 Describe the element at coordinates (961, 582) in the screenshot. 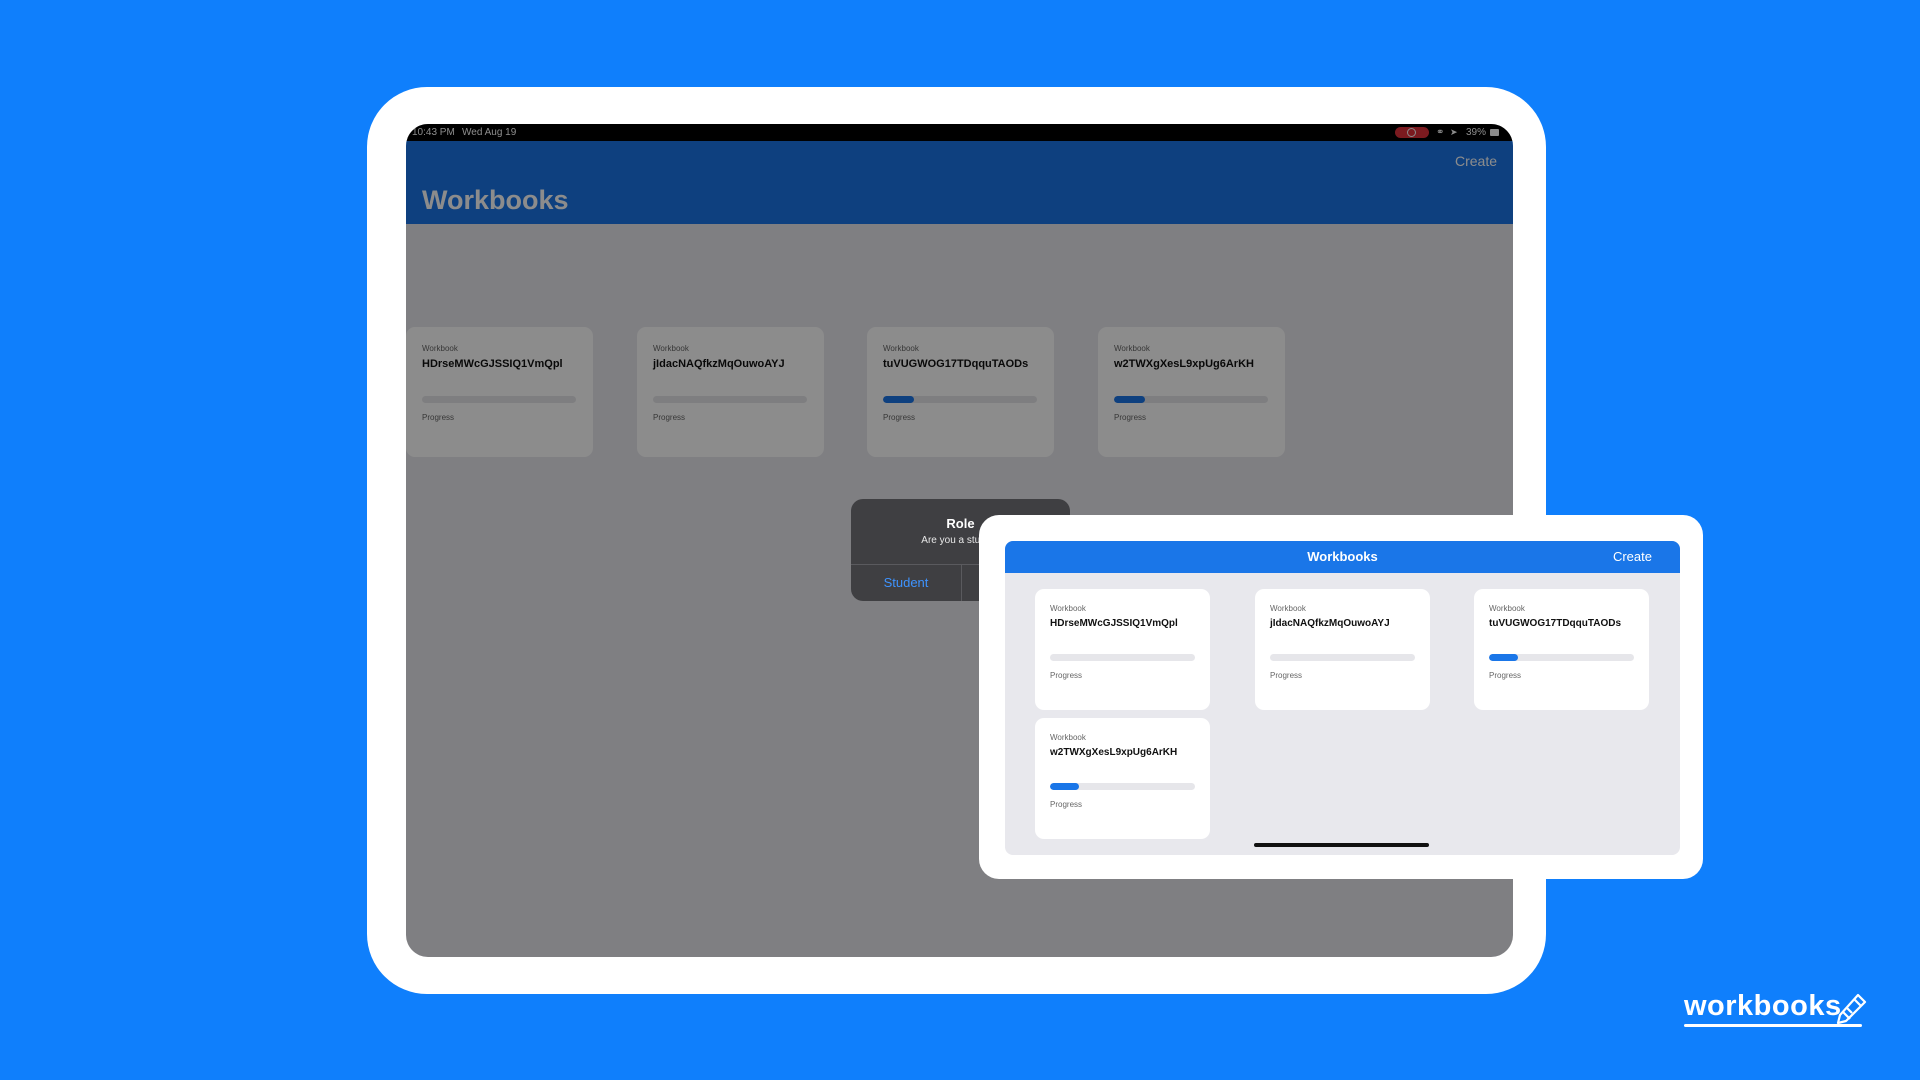

I see `alert-button-divider` at that location.